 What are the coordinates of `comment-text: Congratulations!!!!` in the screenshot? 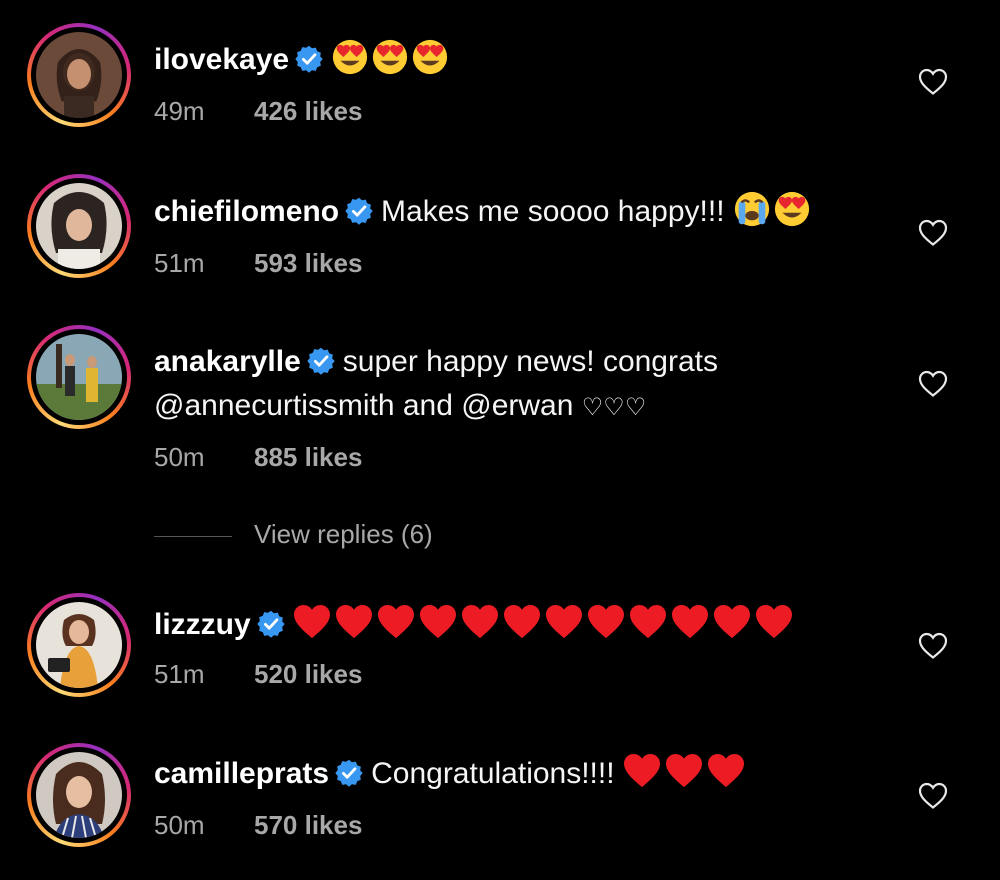 It's located at (493, 773).